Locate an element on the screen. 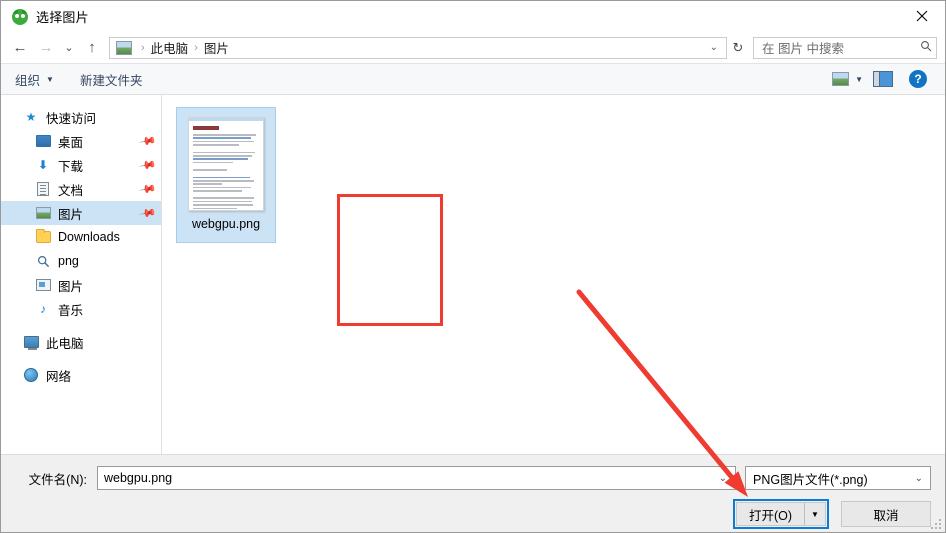 Image resolution: width=946 pixels, height=533 pixels. panda-icon is located at coordinates (20, 16).